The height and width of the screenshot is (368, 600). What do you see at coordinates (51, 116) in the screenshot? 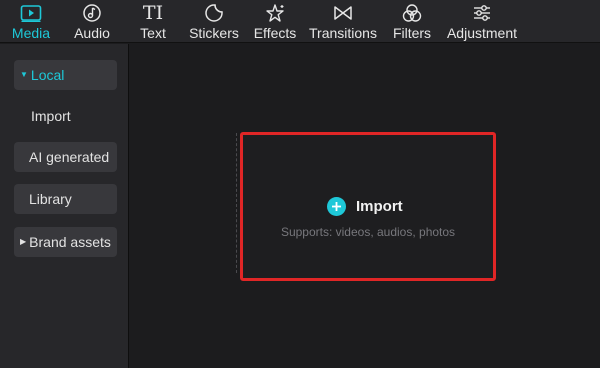
I see `sidebar-item-import-label: Import` at bounding box center [51, 116].